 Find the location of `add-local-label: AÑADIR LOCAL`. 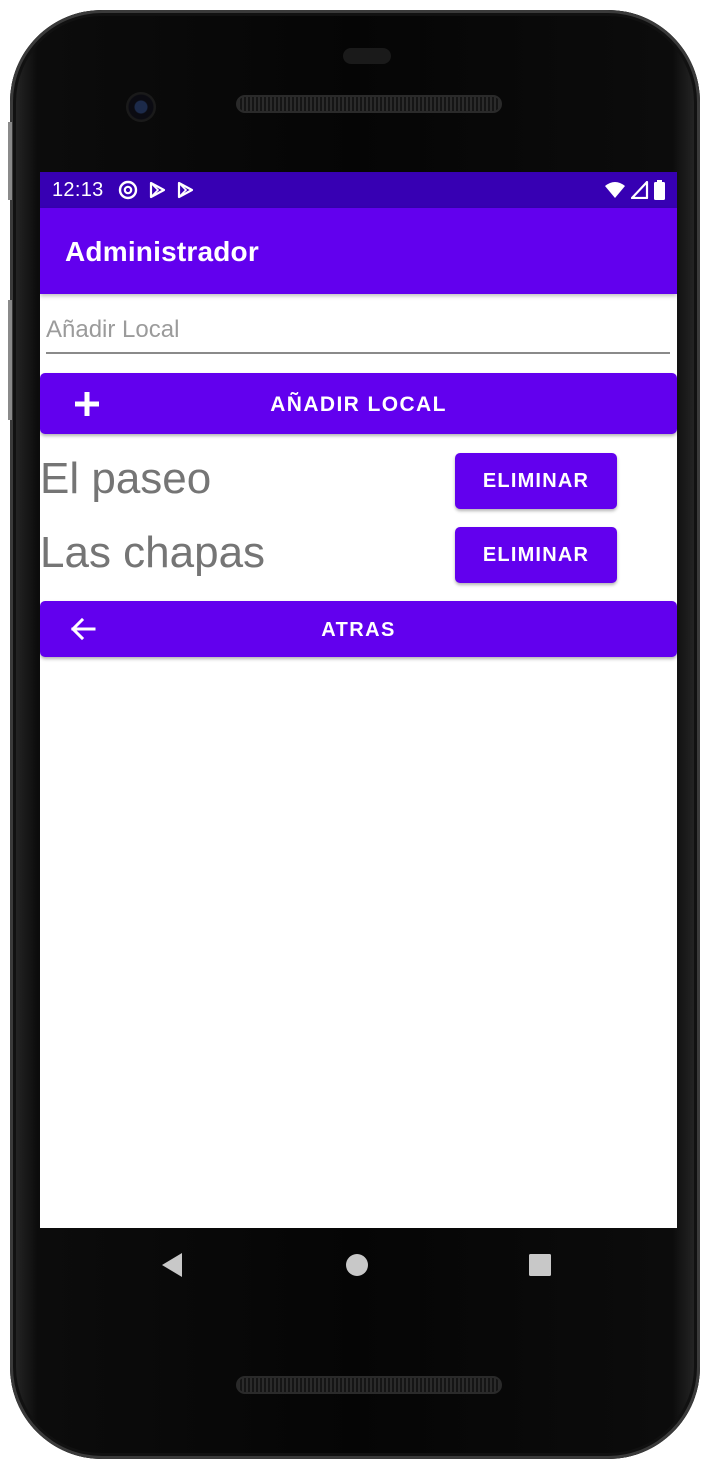

add-local-label: AÑADIR LOCAL is located at coordinates (358, 404).